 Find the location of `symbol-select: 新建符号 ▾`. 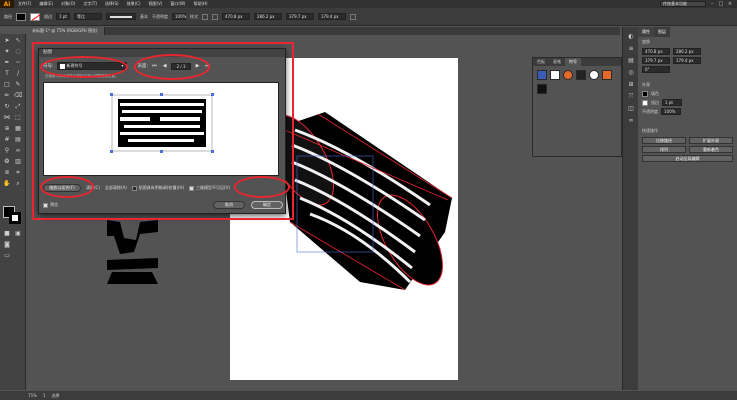

symbol-select: 新建符号 ▾ is located at coordinates (91, 66).